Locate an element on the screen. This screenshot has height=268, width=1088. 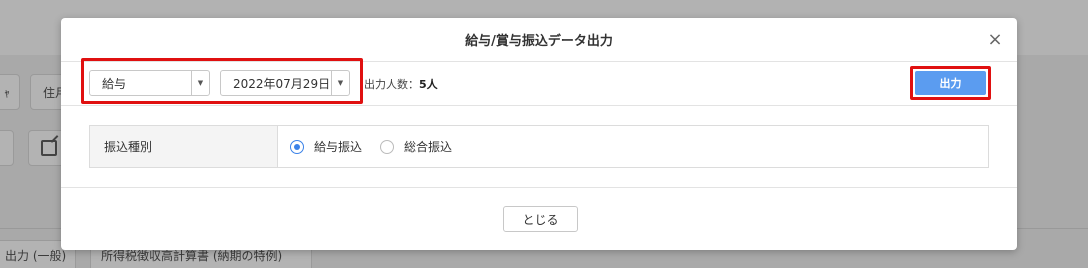
close-button: とじる is located at coordinates (540, 219).